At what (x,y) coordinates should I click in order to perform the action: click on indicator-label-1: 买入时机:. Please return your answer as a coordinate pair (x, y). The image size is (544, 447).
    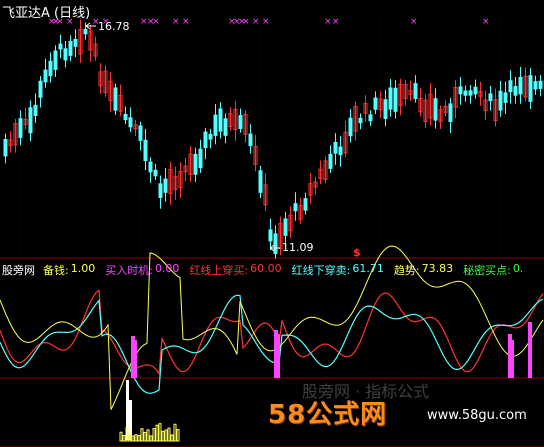
    Looking at the image, I should click on (129, 270).